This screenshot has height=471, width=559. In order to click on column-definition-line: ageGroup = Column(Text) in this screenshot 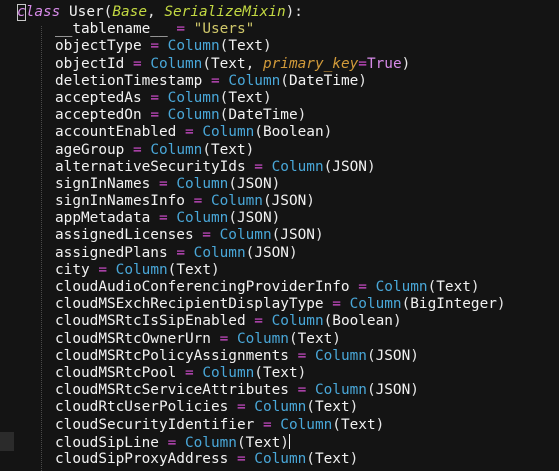, I will do `click(261, 150)`.